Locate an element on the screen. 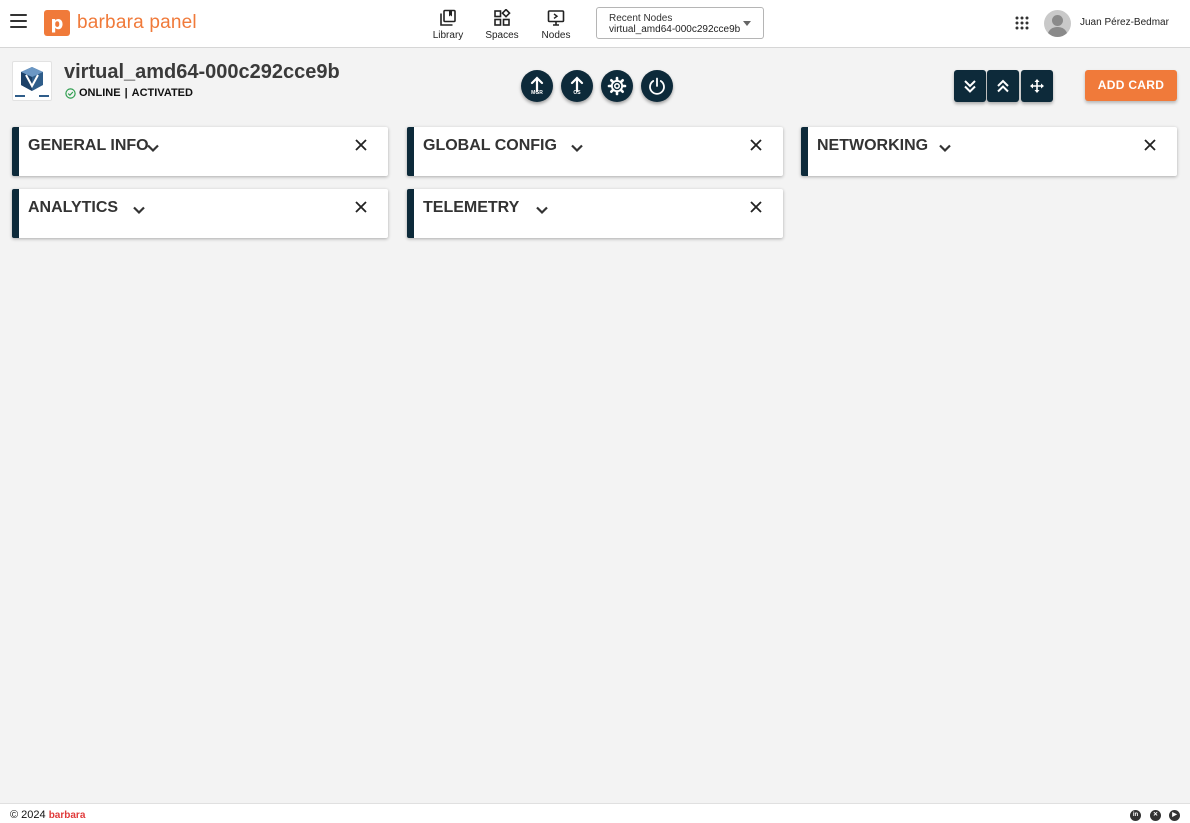 This screenshot has width=1190, height=823. update-os-sublabel: OS is located at coordinates (577, 93).